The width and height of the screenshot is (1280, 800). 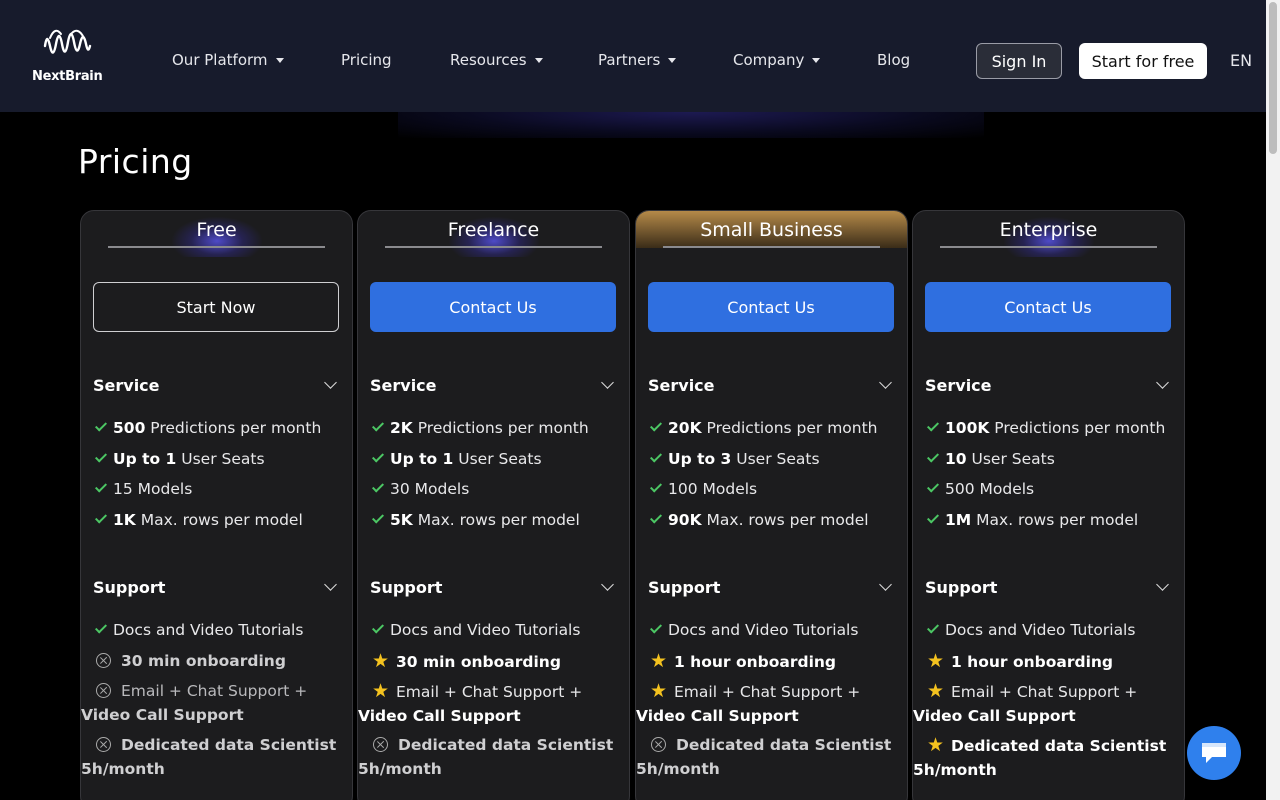 What do you see at coordinates (67, 76) in the screenshot?
I see `logo-text: NextBrain` at bounding box center [67, 76].